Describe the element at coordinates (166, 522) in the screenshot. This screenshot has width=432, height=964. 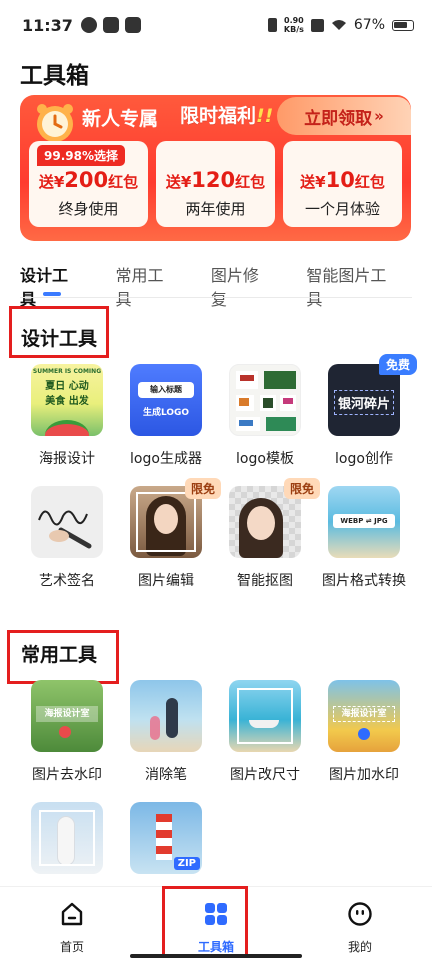
I see `crop-frame` at that location.